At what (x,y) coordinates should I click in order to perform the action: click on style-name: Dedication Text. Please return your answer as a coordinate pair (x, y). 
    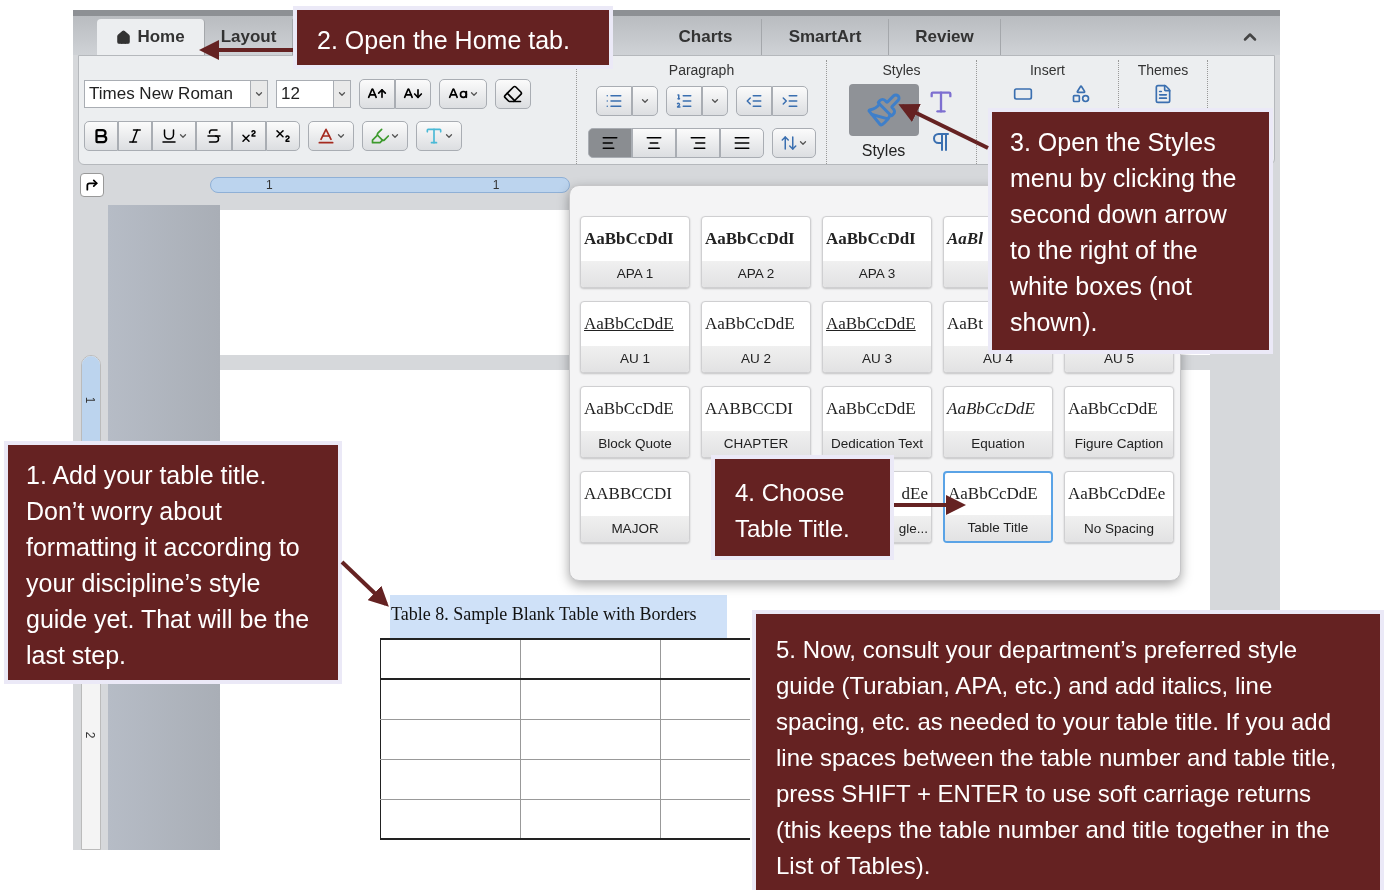
    Looking at the image, I should click on (877, 443).